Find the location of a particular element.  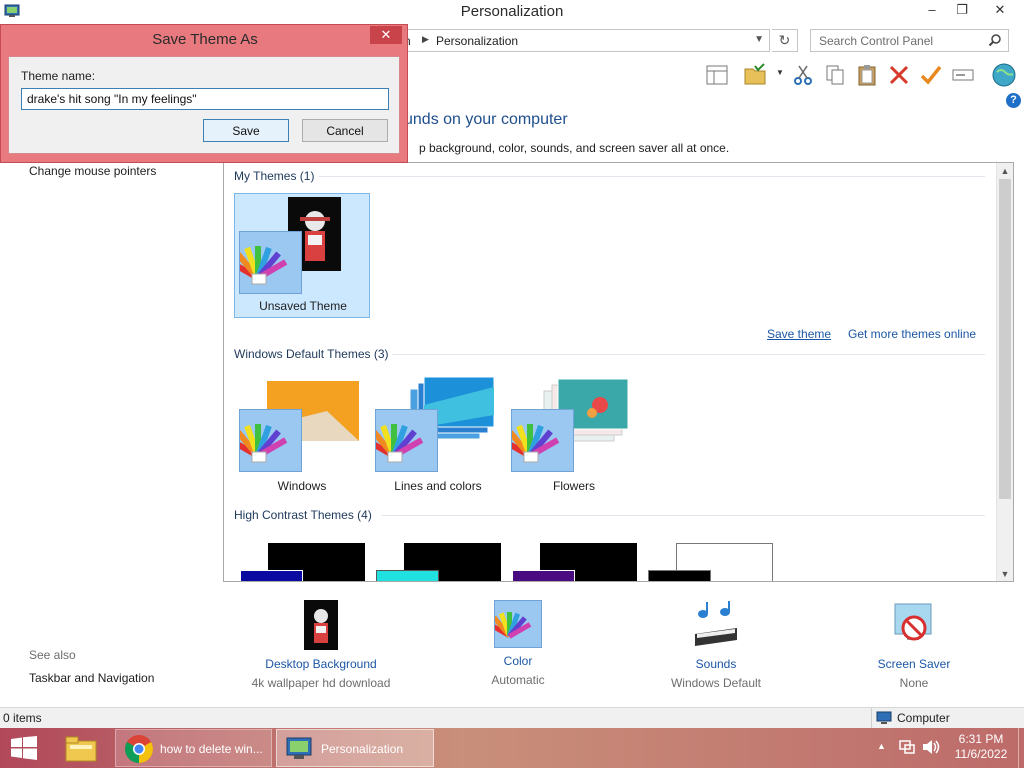

scroll-up-icon: ▲ is located at coordinates (1005, 171).